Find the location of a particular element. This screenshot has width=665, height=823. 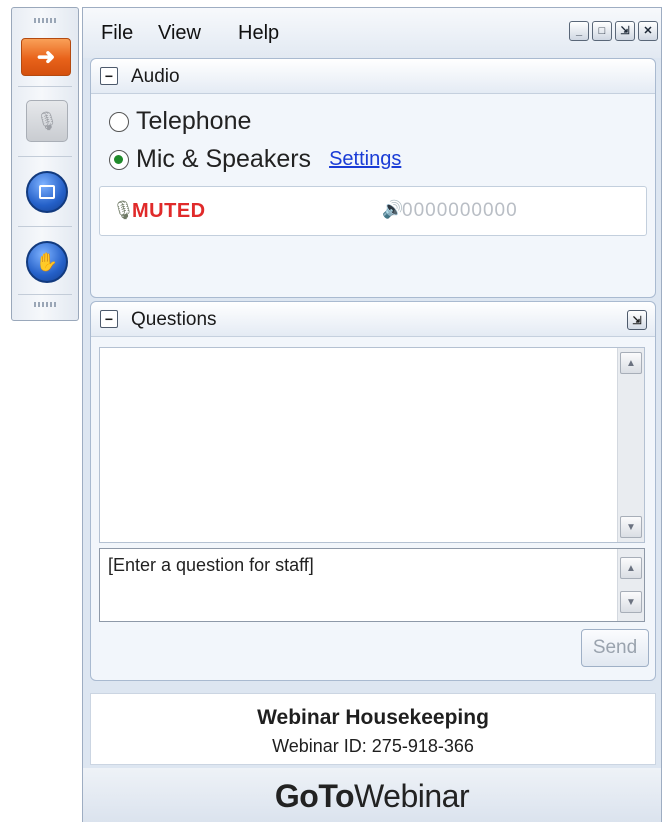

brand-footer: GoToWebinar is located at coordinates (372, 795).